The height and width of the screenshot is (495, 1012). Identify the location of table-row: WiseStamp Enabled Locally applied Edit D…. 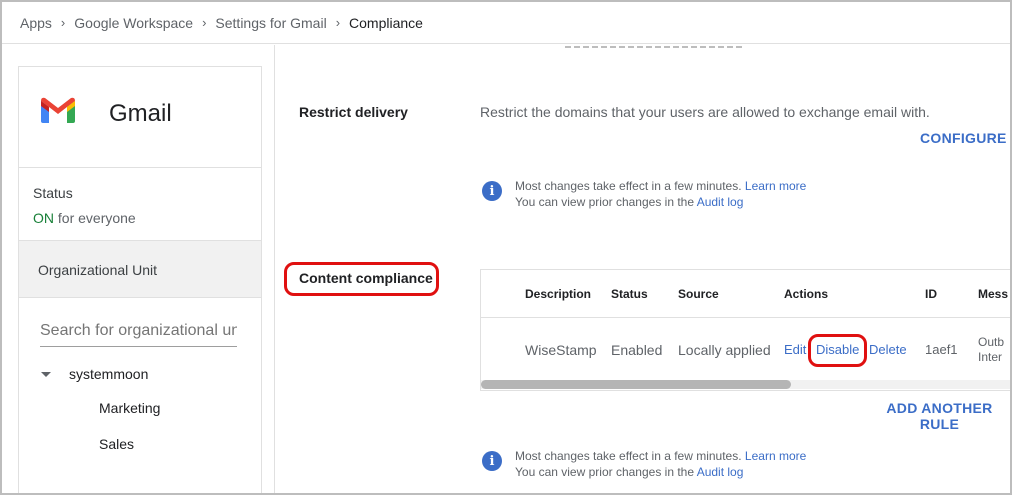
(745, 349).